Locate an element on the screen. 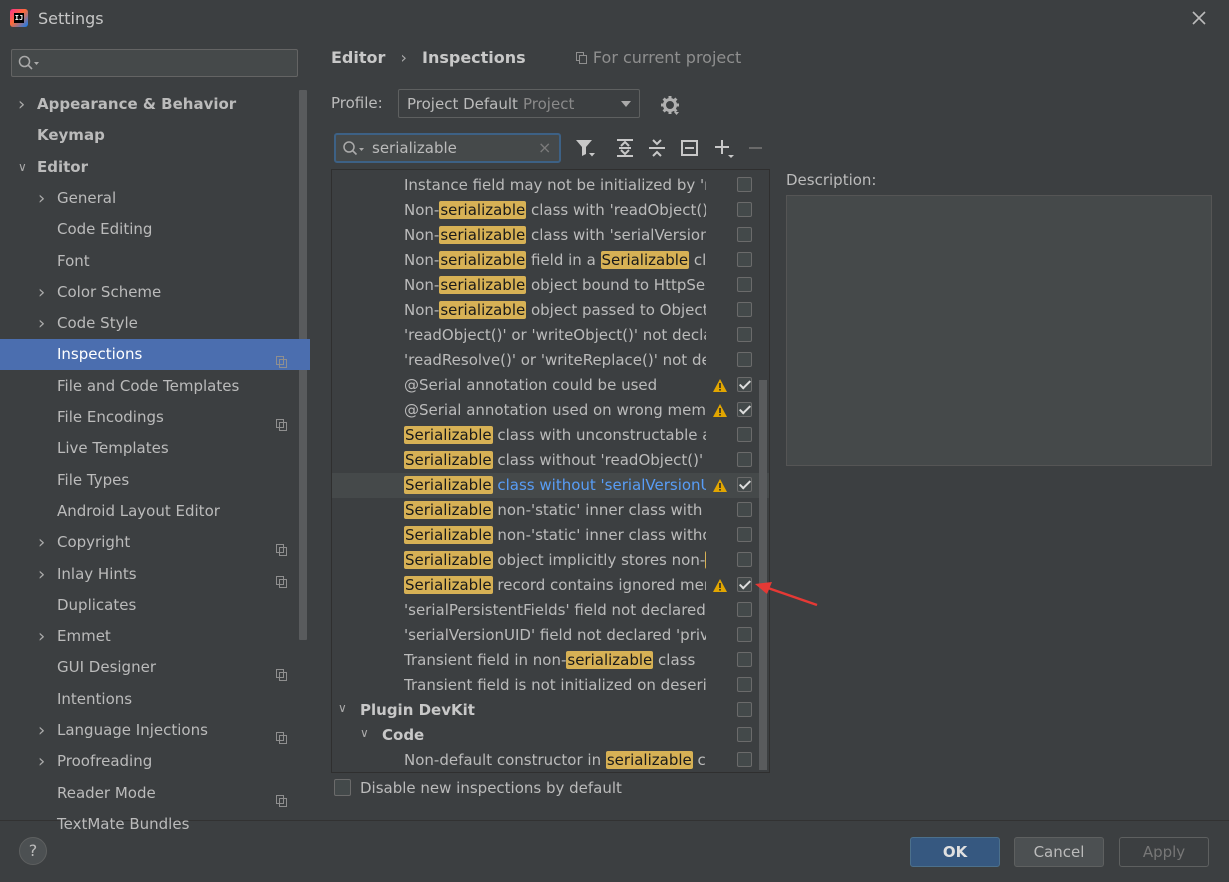 The height and width of the screenshot is (882, 1229). settings-search-input is located at coordinates (154, 63).